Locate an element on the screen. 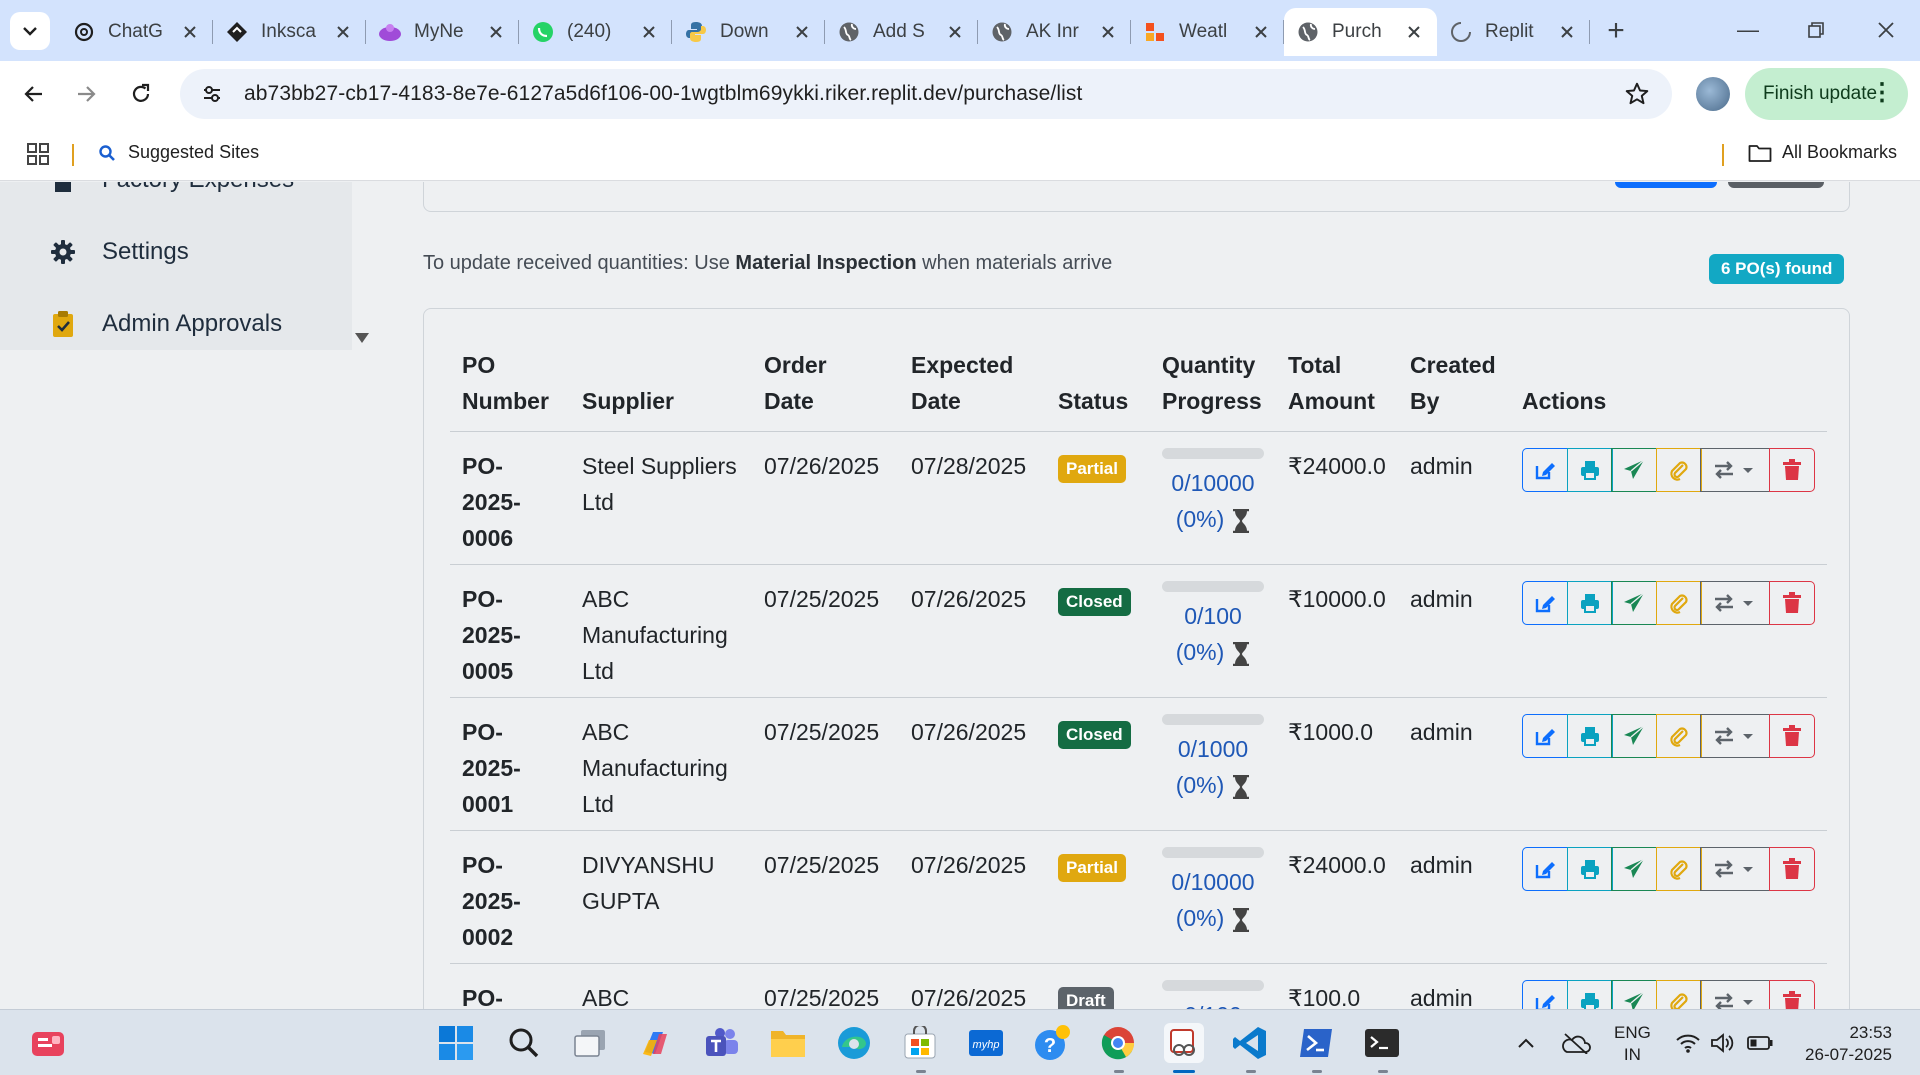 The height and width of the screenshot is (1075, 1920). minimize-button: — is located at coordinates (1748, 30).